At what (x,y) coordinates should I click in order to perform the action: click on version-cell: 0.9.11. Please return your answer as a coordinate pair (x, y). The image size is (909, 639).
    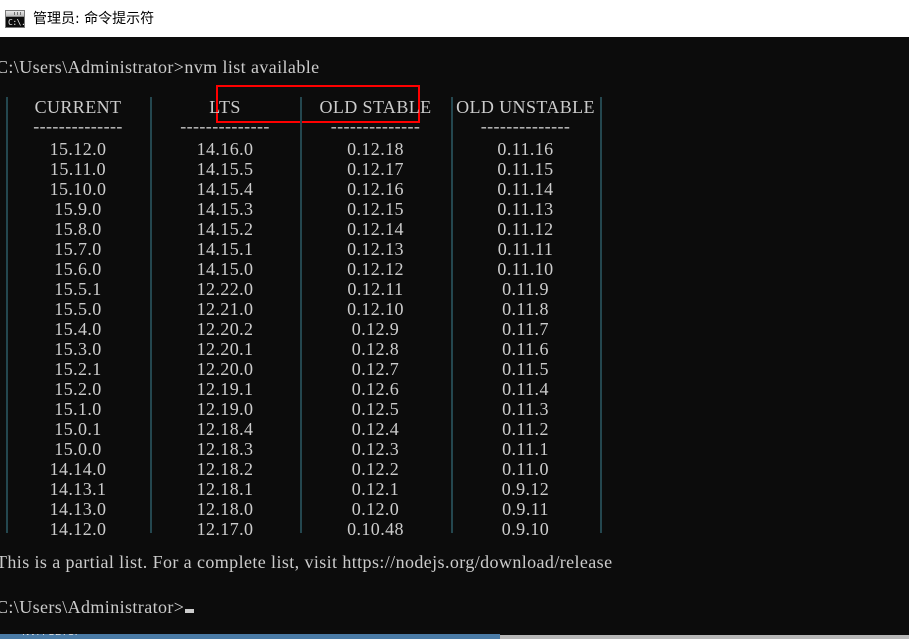
    Looking at the image, I should click on (525, 509).